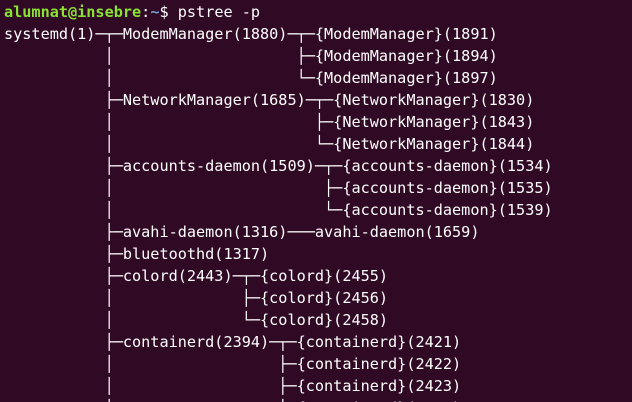 Image resolution: width=632 pixels, height=402 pixels. Describe the element at coordinates (278, 210) in the screenshot. I see `output-line: │ └─{accounts-daemon}(1539)` at that location.